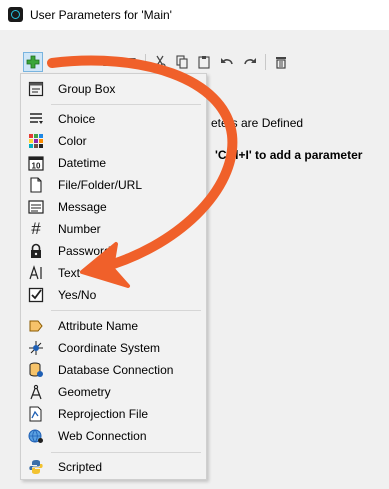  What do you see at coordinates (36, 119) in the screenshot?
I see `choice-icon` at bounding box center [36, 119].